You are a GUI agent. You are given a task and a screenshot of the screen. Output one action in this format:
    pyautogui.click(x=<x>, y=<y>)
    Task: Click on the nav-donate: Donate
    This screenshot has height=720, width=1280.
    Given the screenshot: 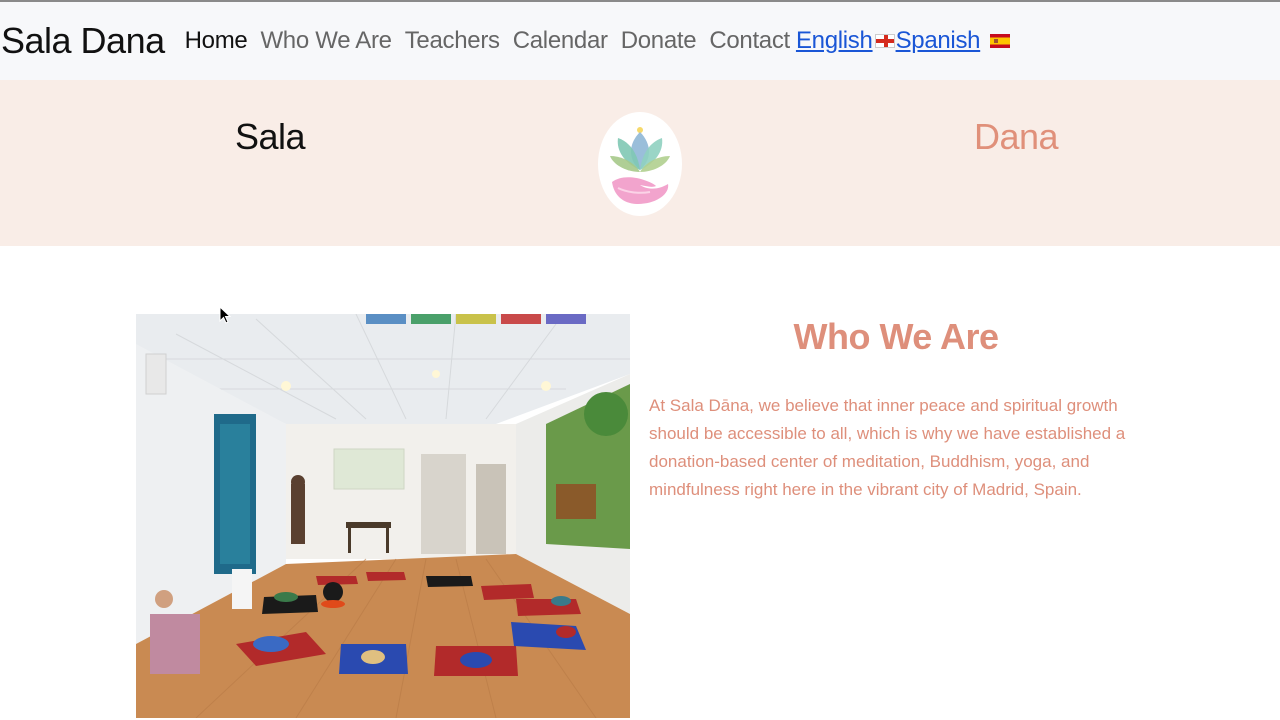 What is the action you would take?
    pyautogui.click(x=659, y=41)
    